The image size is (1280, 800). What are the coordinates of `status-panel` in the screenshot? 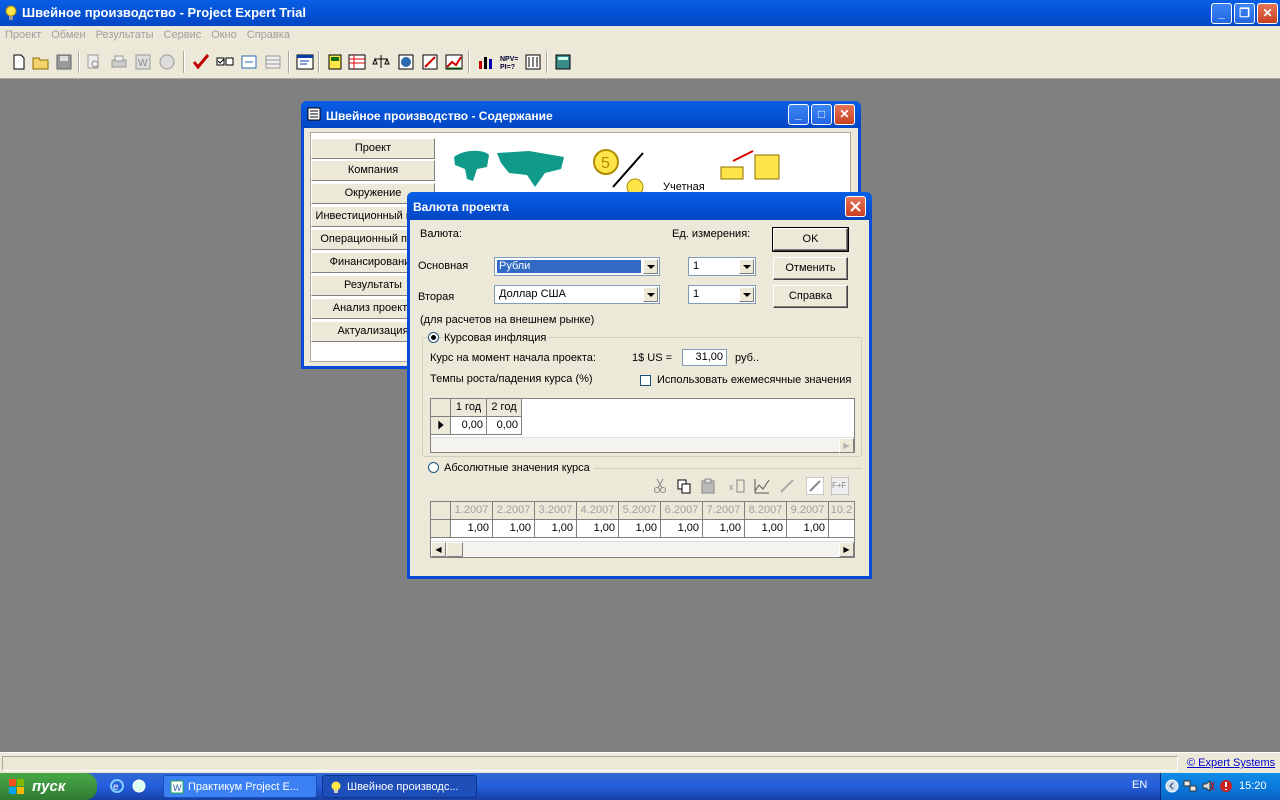 It's located at (590, 763).